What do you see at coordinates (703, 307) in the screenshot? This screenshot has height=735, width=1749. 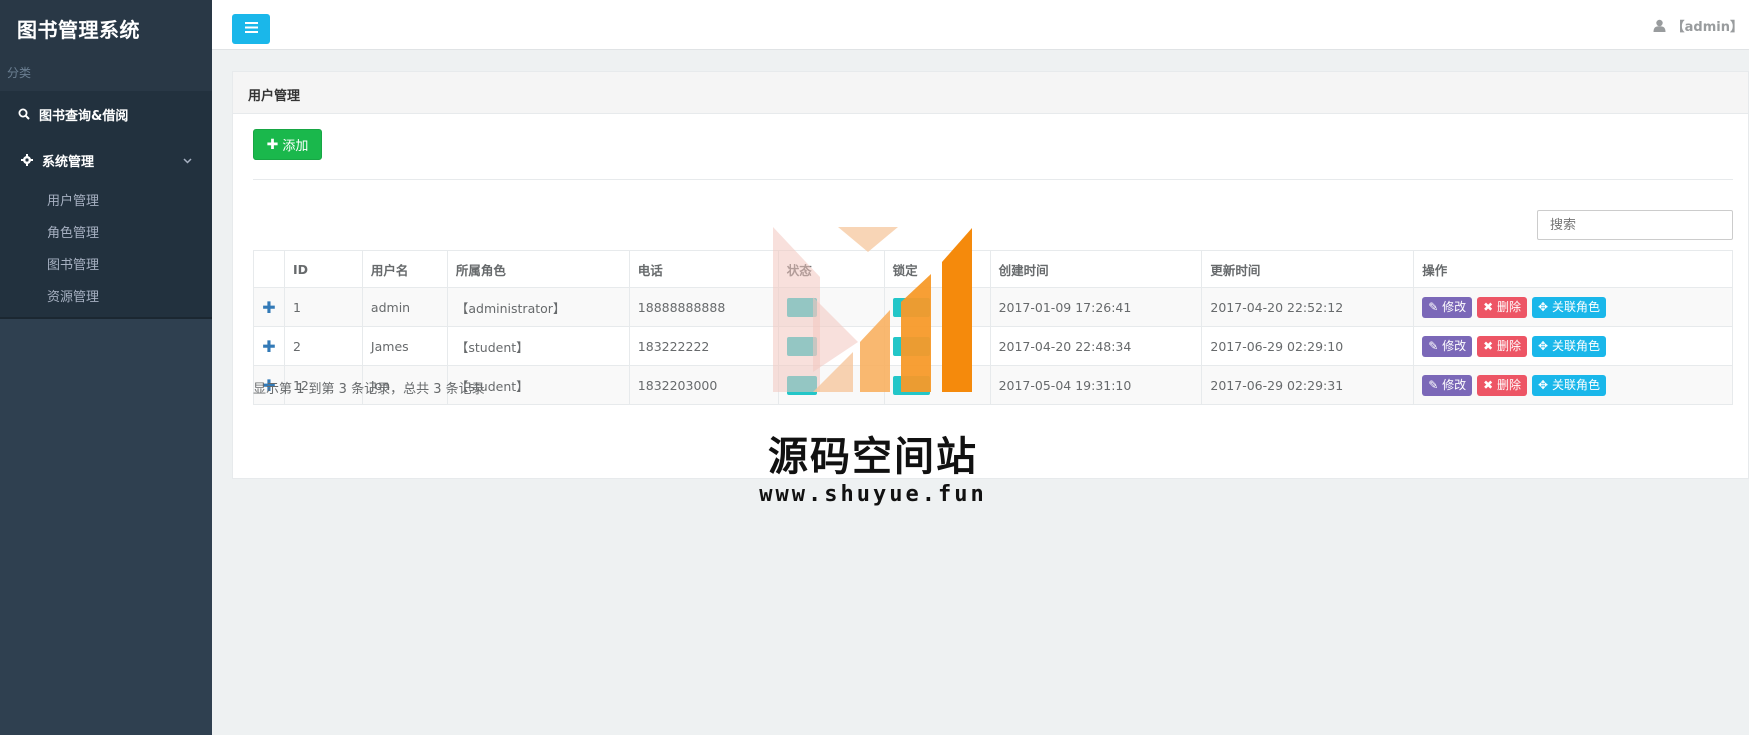 I see `cell-phone: 18888888888` at bounding box center [703, 307].